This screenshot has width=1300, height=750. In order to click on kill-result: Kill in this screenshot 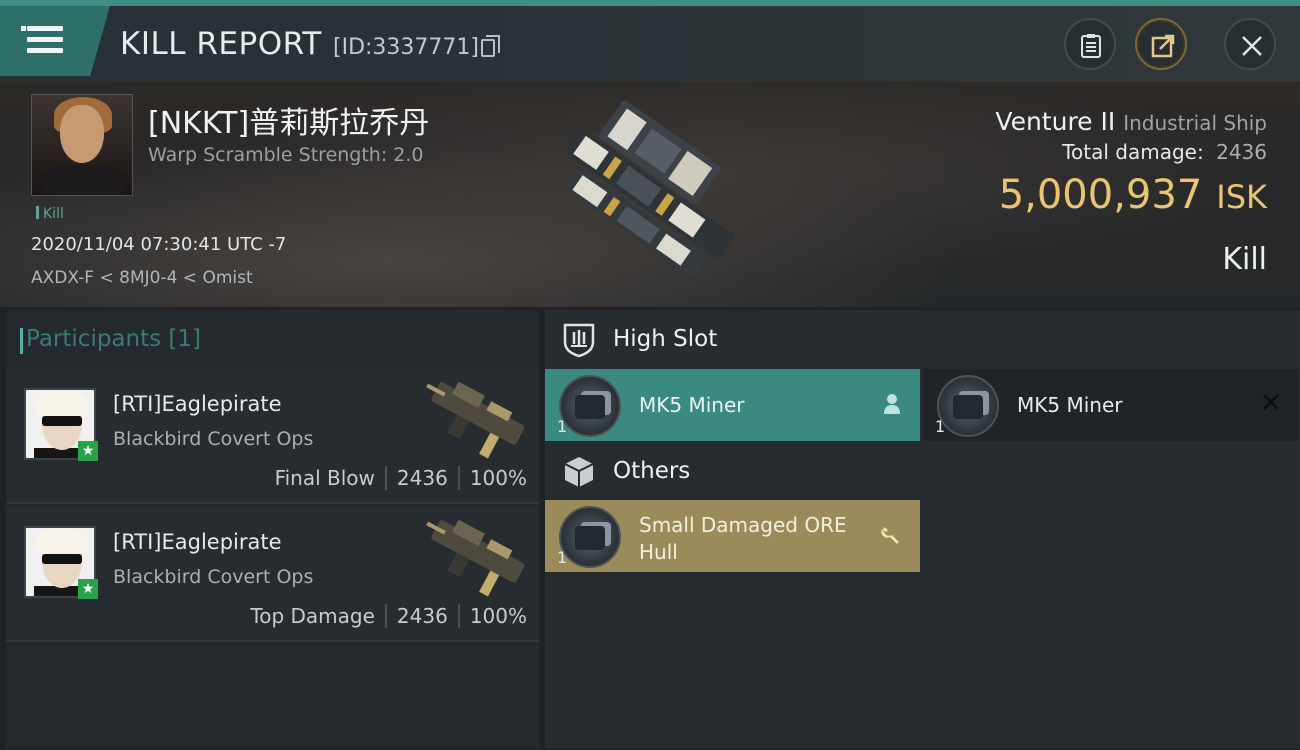, I will do `click(1244, 259)`.